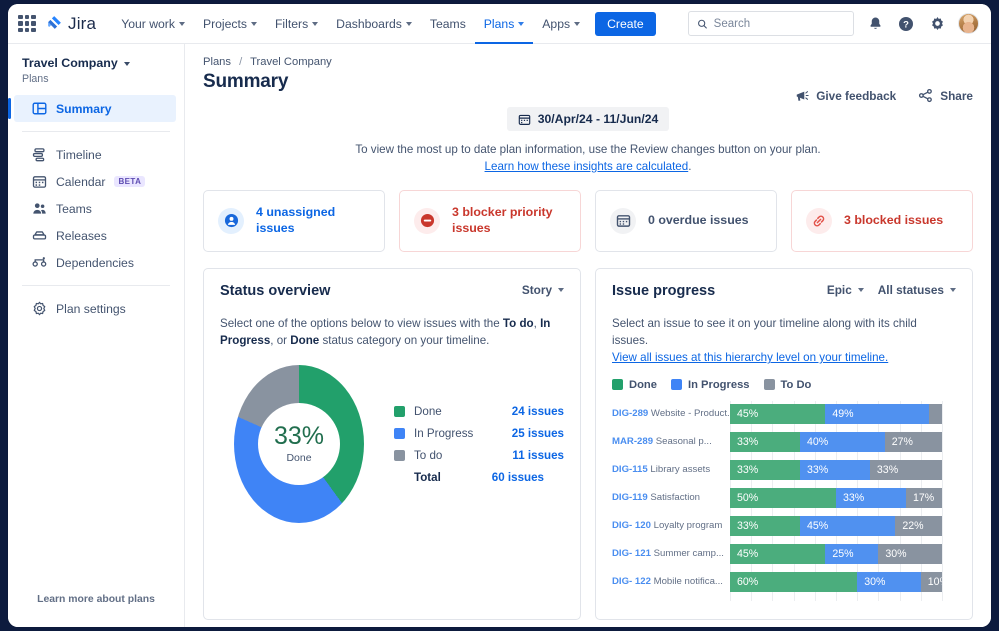  What do you see at coordinates (702, 24) in the screenshot?
I see `search-icon` at bounding box center [702, 24].